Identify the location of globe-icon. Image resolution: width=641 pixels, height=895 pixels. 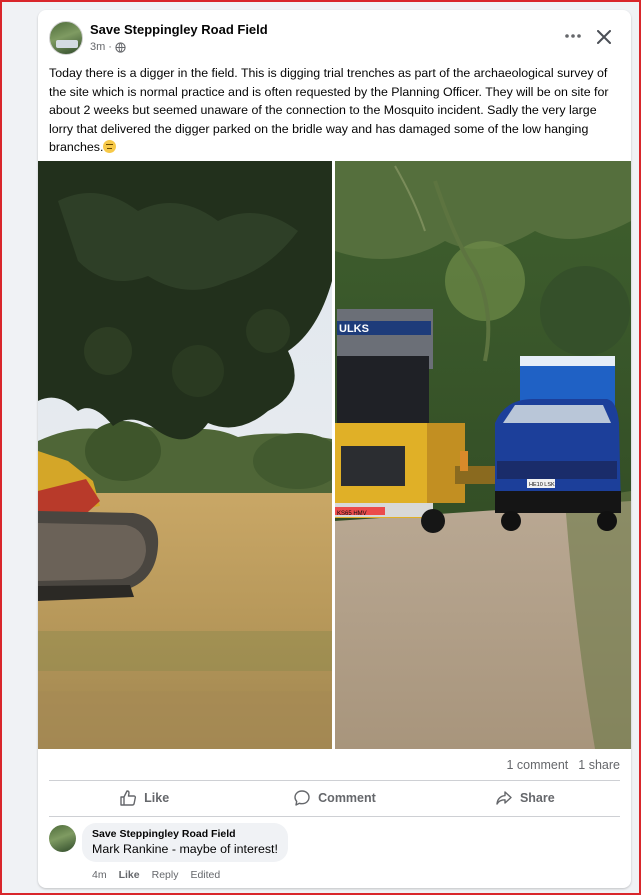
(120, 47).